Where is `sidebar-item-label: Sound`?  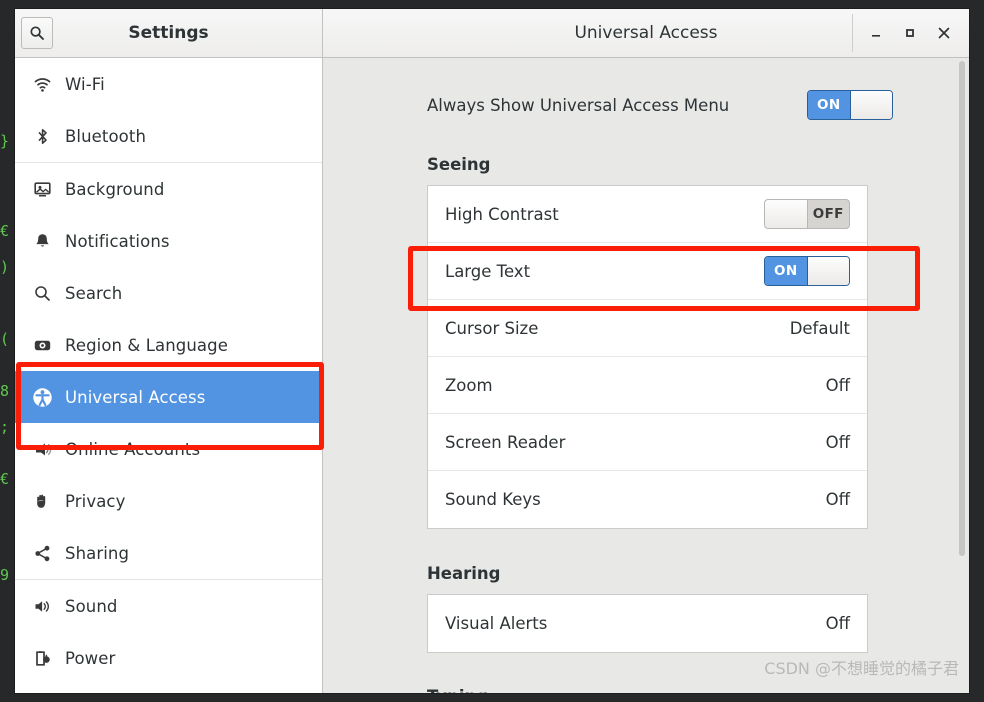
sidebar-item-label: Sound is located at coordinates (91, 606).